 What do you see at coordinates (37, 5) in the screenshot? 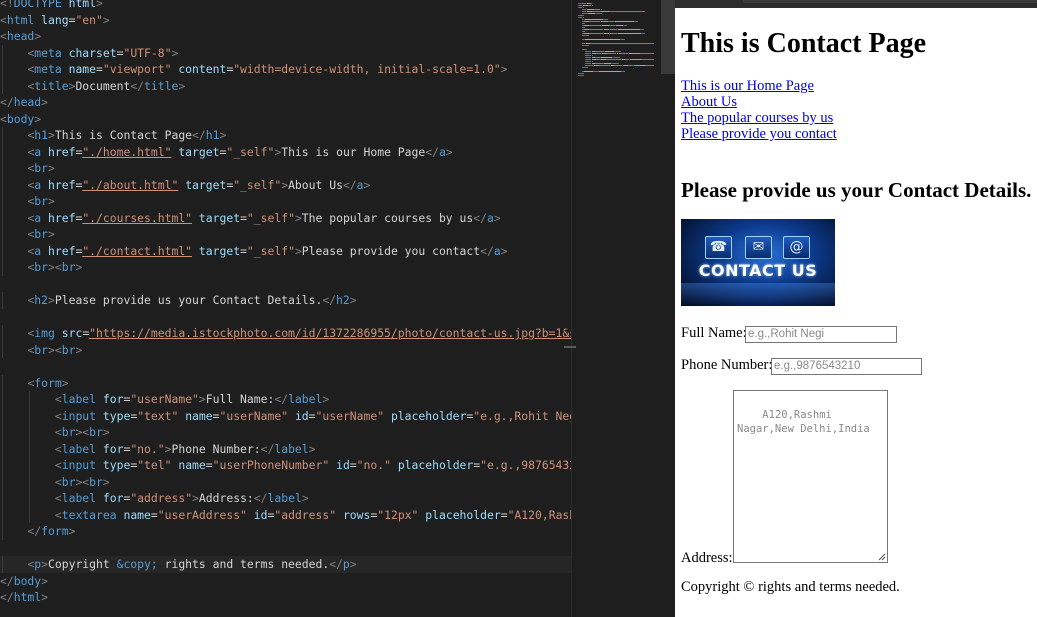
I see `code-token: DOCTYPE` at bounding box center [37, 5].